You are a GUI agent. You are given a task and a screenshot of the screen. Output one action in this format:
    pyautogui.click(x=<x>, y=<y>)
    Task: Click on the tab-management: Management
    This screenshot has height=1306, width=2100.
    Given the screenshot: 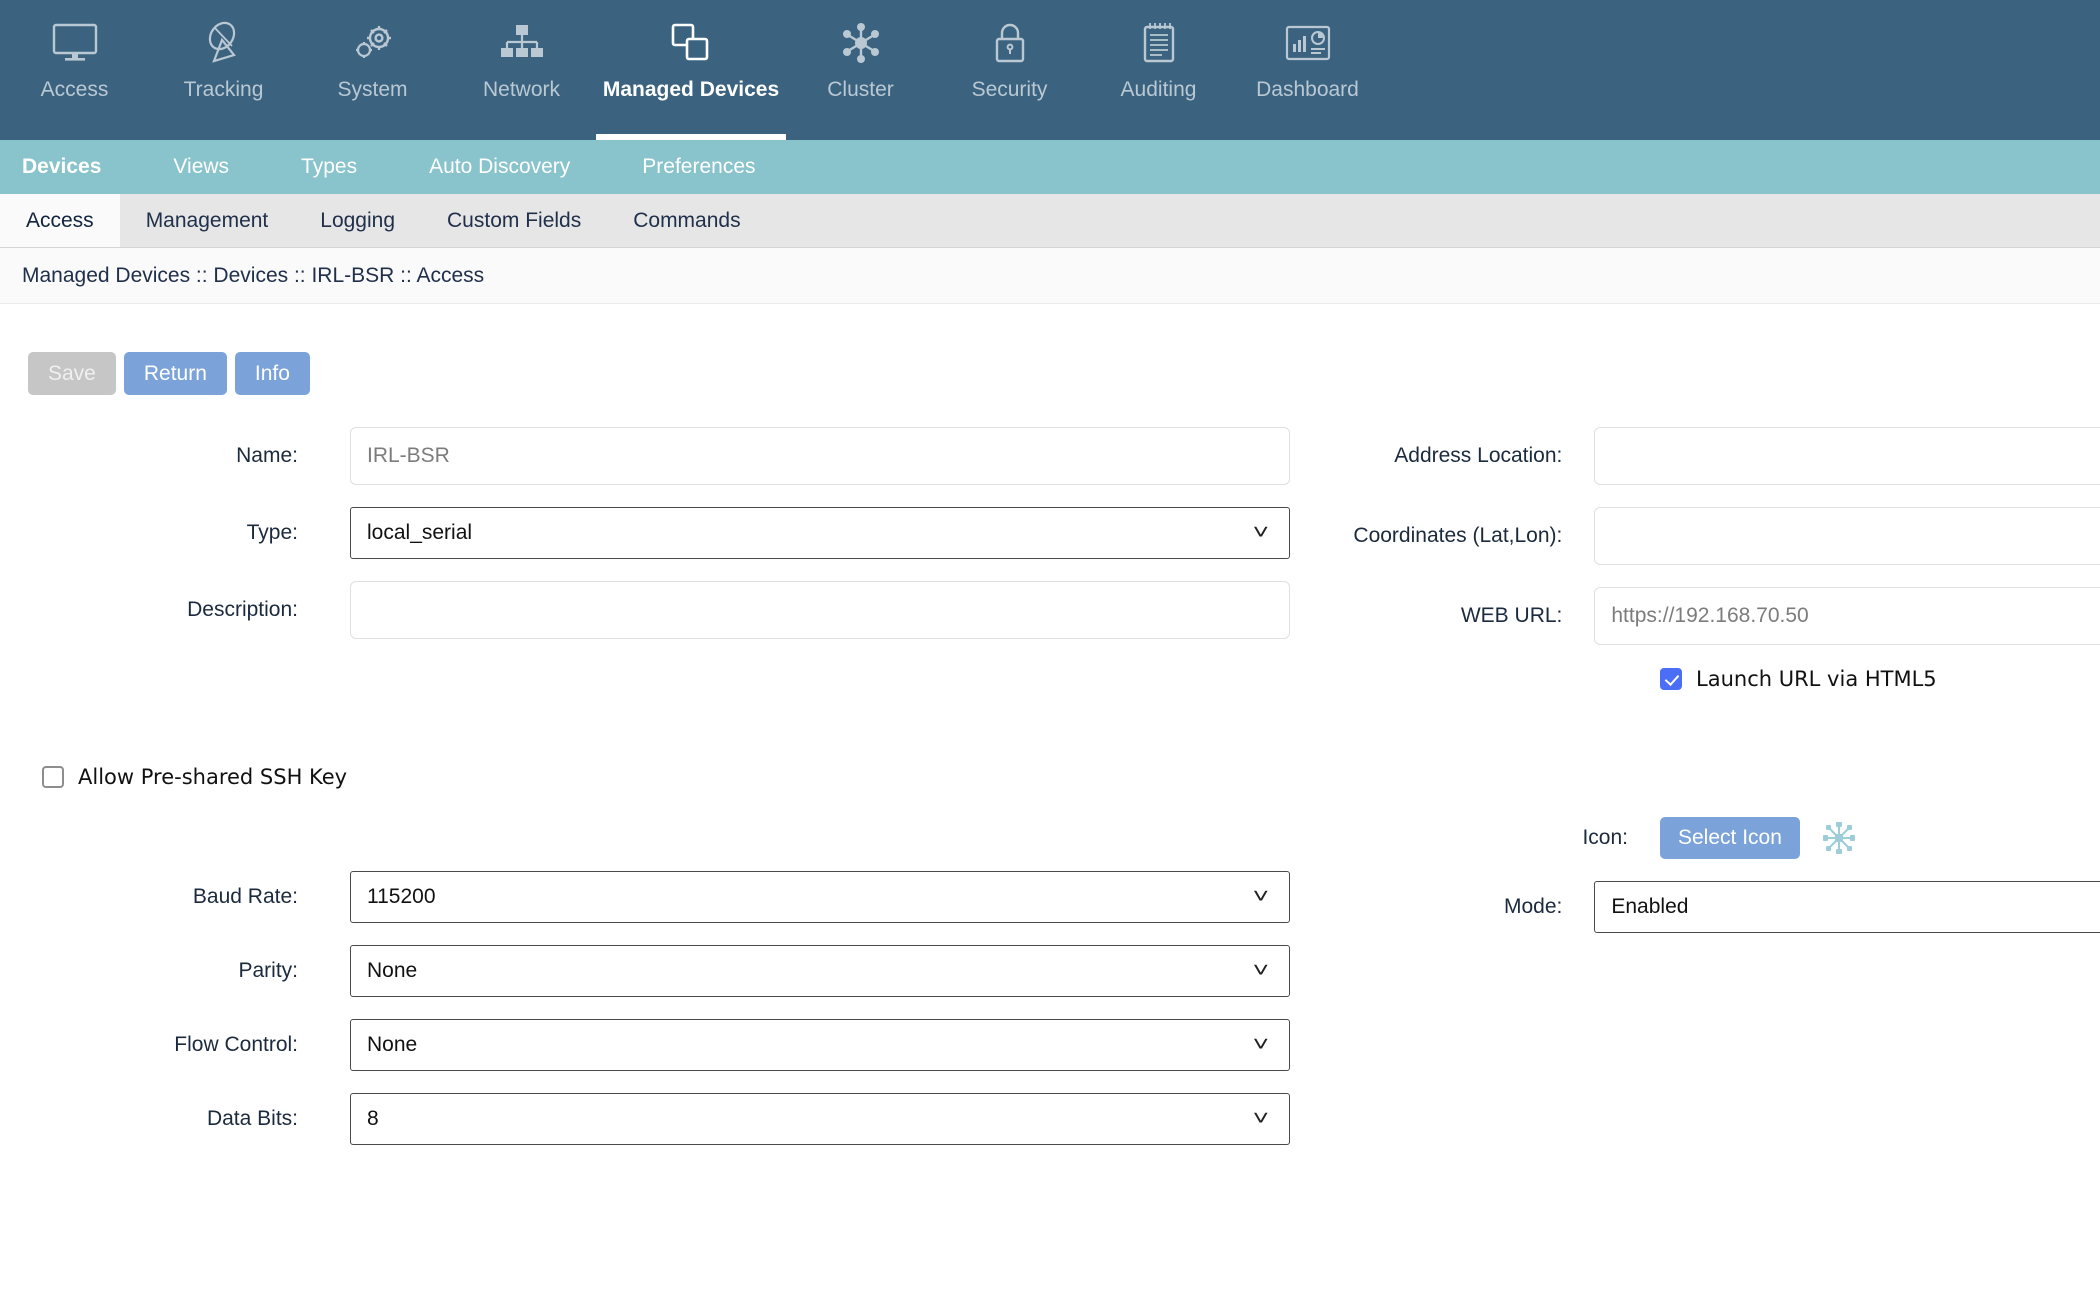 What is the action you would take?
    pyautogui.click(x=207, y=220)
    